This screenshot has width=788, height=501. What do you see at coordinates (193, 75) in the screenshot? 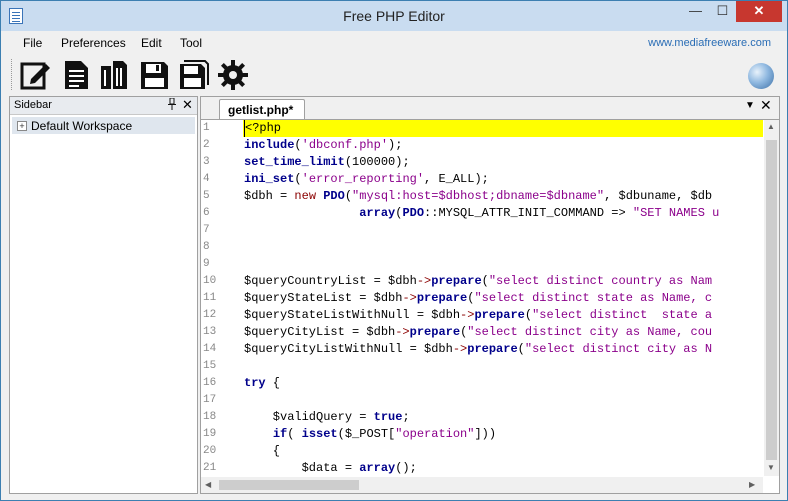
I see `save-all-icon` at bounding box center [193, 75].